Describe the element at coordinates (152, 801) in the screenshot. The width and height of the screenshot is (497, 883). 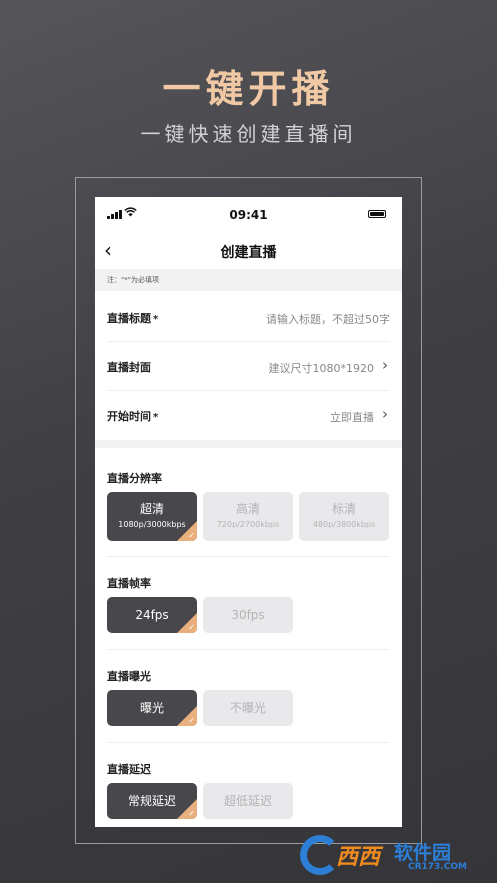
I see `latency-option-normal: 常规延迟 ✓` at that location.